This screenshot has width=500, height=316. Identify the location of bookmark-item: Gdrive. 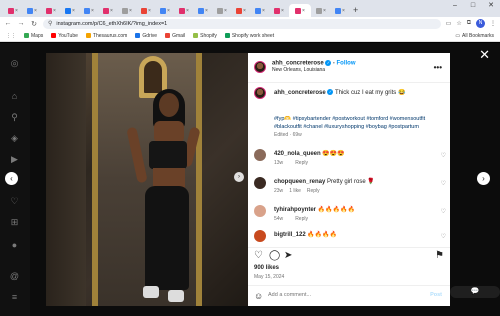
(146, 36).